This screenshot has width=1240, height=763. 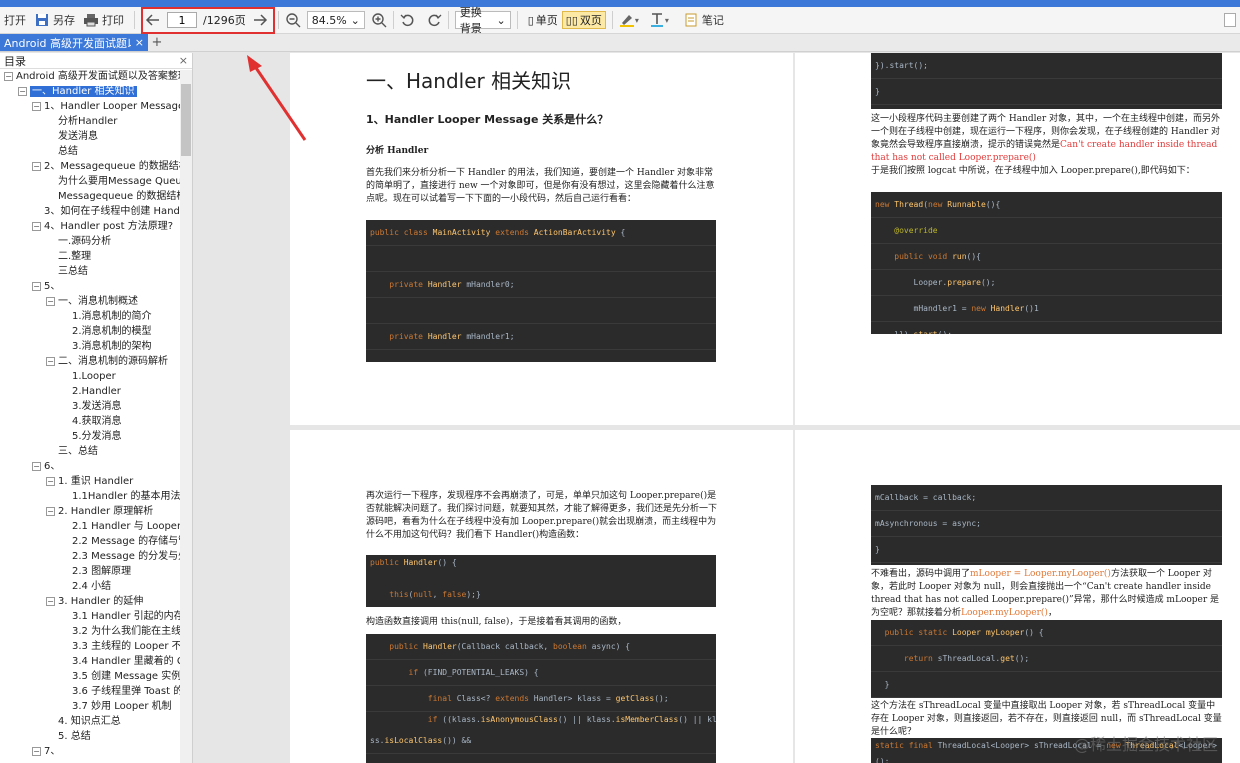 What do you see at coordinates (103, 20) in the screenshot?
I see `print-button: 打印` at bounding box center [103, 20].